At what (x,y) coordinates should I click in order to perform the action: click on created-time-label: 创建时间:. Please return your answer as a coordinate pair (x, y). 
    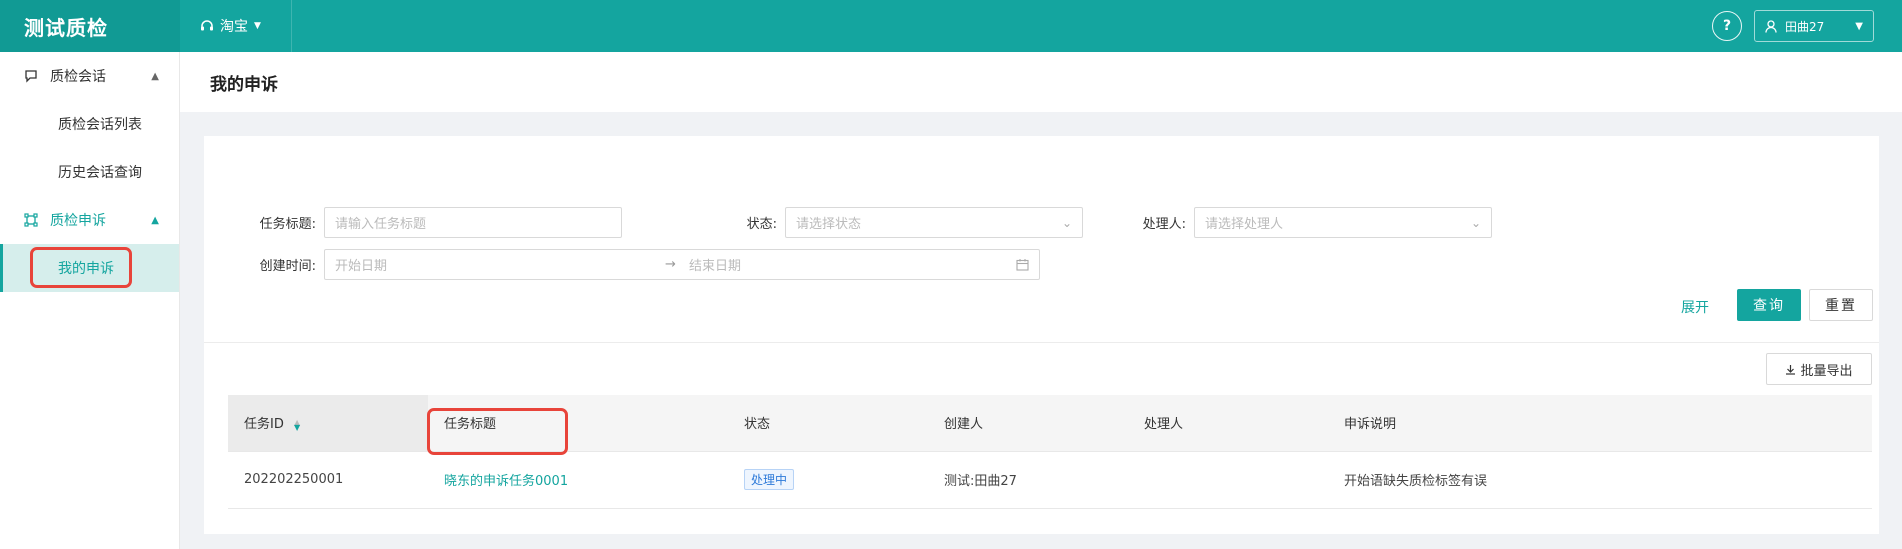
    Looking at the image, I should click on (287, 266).